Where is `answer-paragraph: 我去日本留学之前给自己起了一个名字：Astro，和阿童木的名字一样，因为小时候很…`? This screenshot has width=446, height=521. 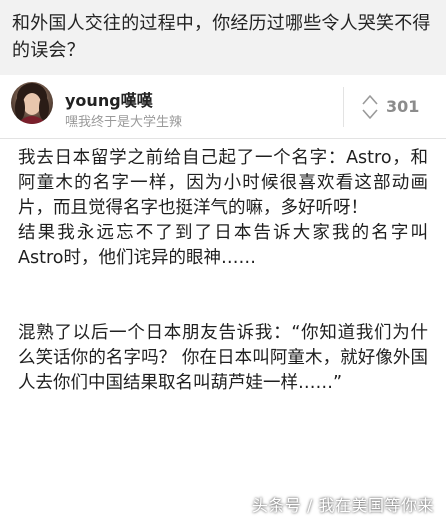 answer-paragraph: 我去日本留学之前给自己起了一个名字：Astro，和阿童木的名字一样，因为小时候很… is located at coordinates (223, 183).